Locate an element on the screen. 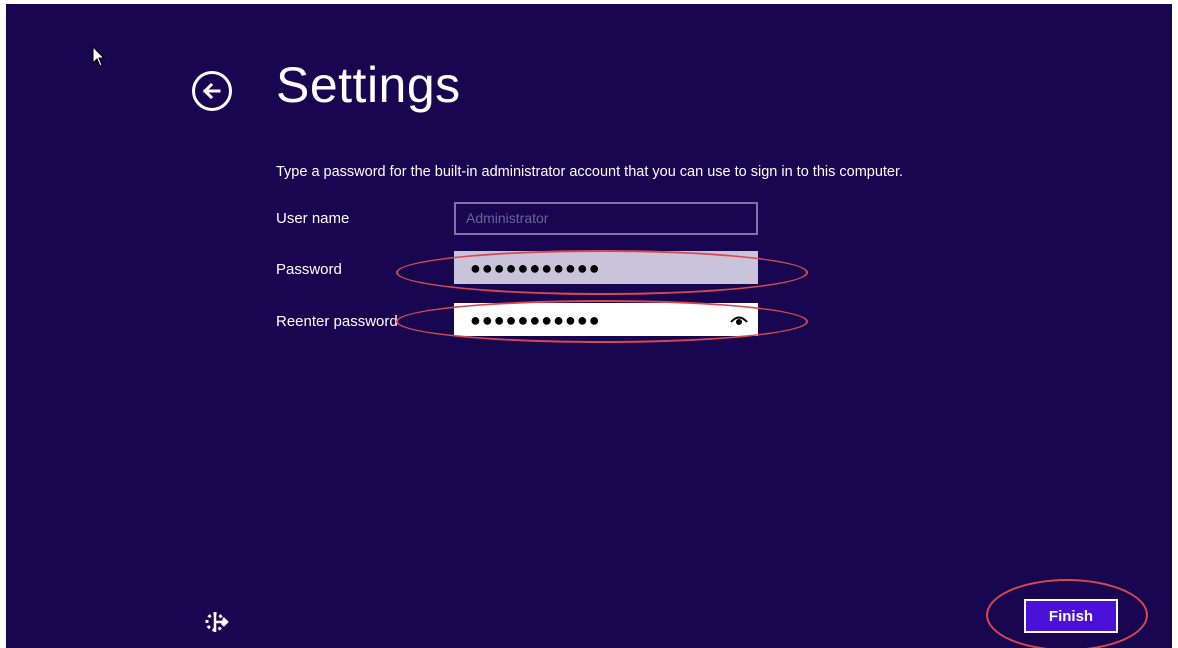 This screenshot has height=648, width=1178. password-label: Password is located at coordinates (309, 269).